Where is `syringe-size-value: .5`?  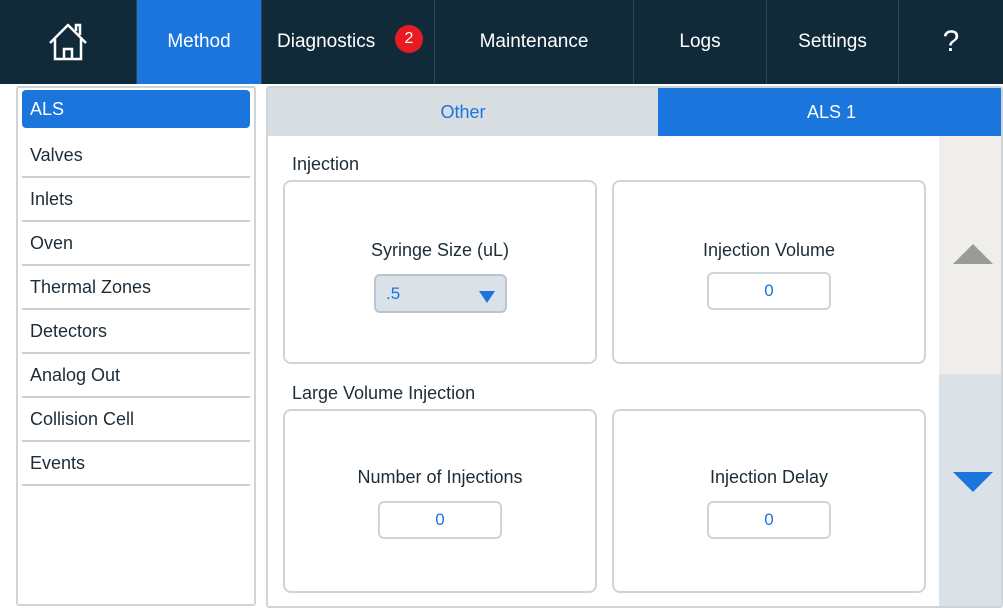 syringe-size-value: .5 is located at coordinates (393, 293).